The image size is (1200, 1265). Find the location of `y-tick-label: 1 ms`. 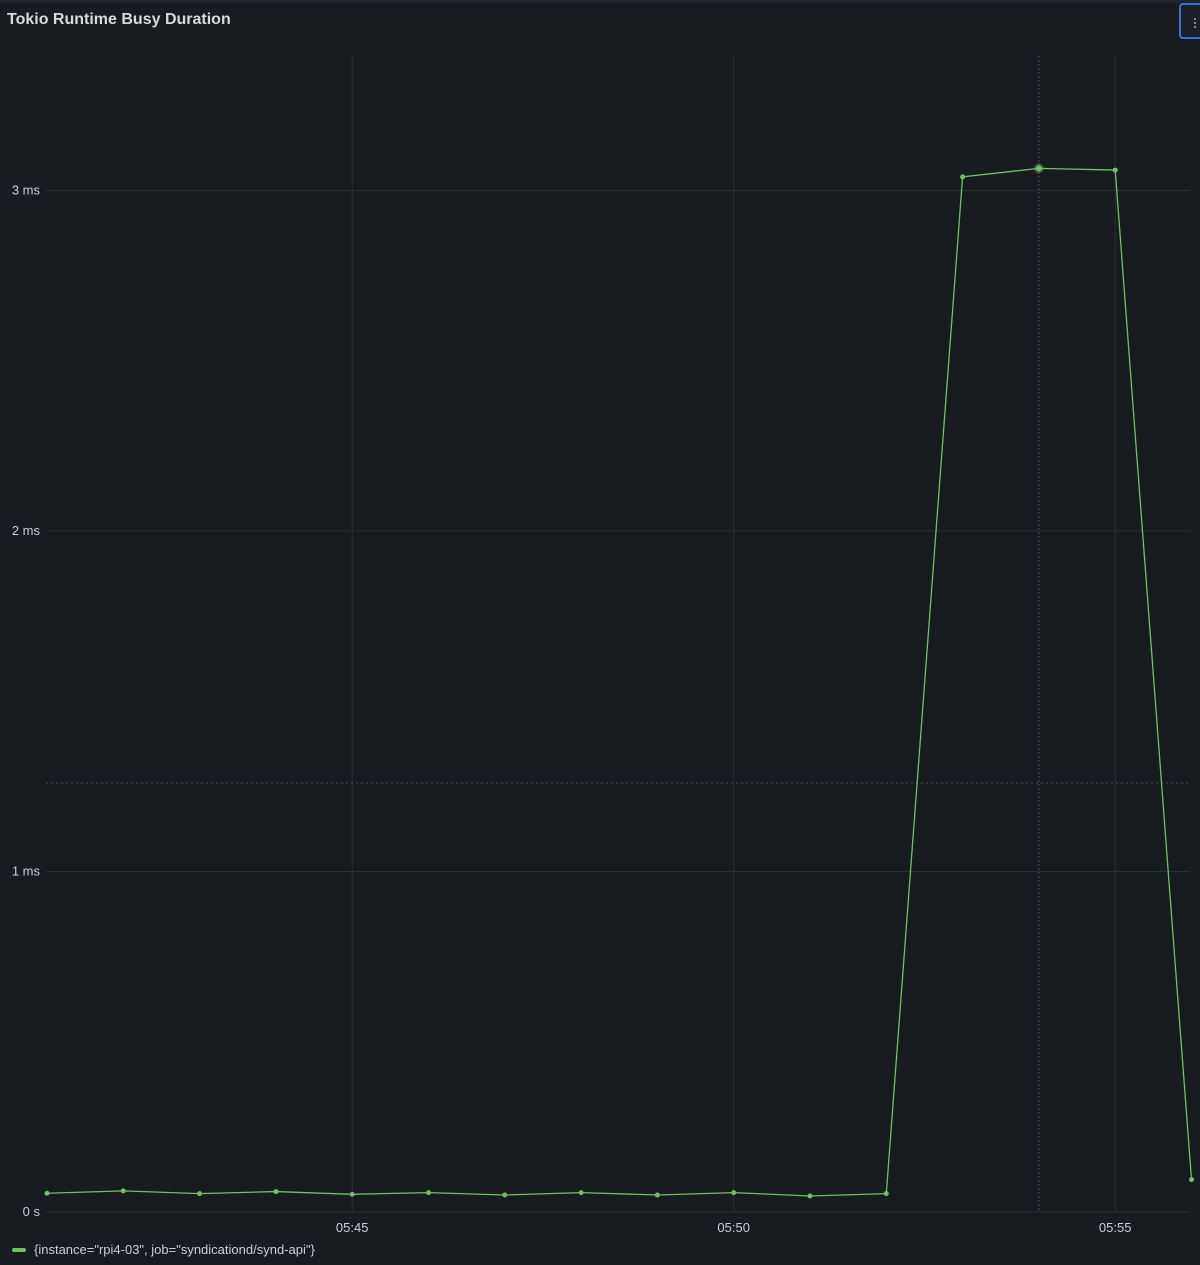

y-tick-label: 1 ms is located at coordinates (26, 871).